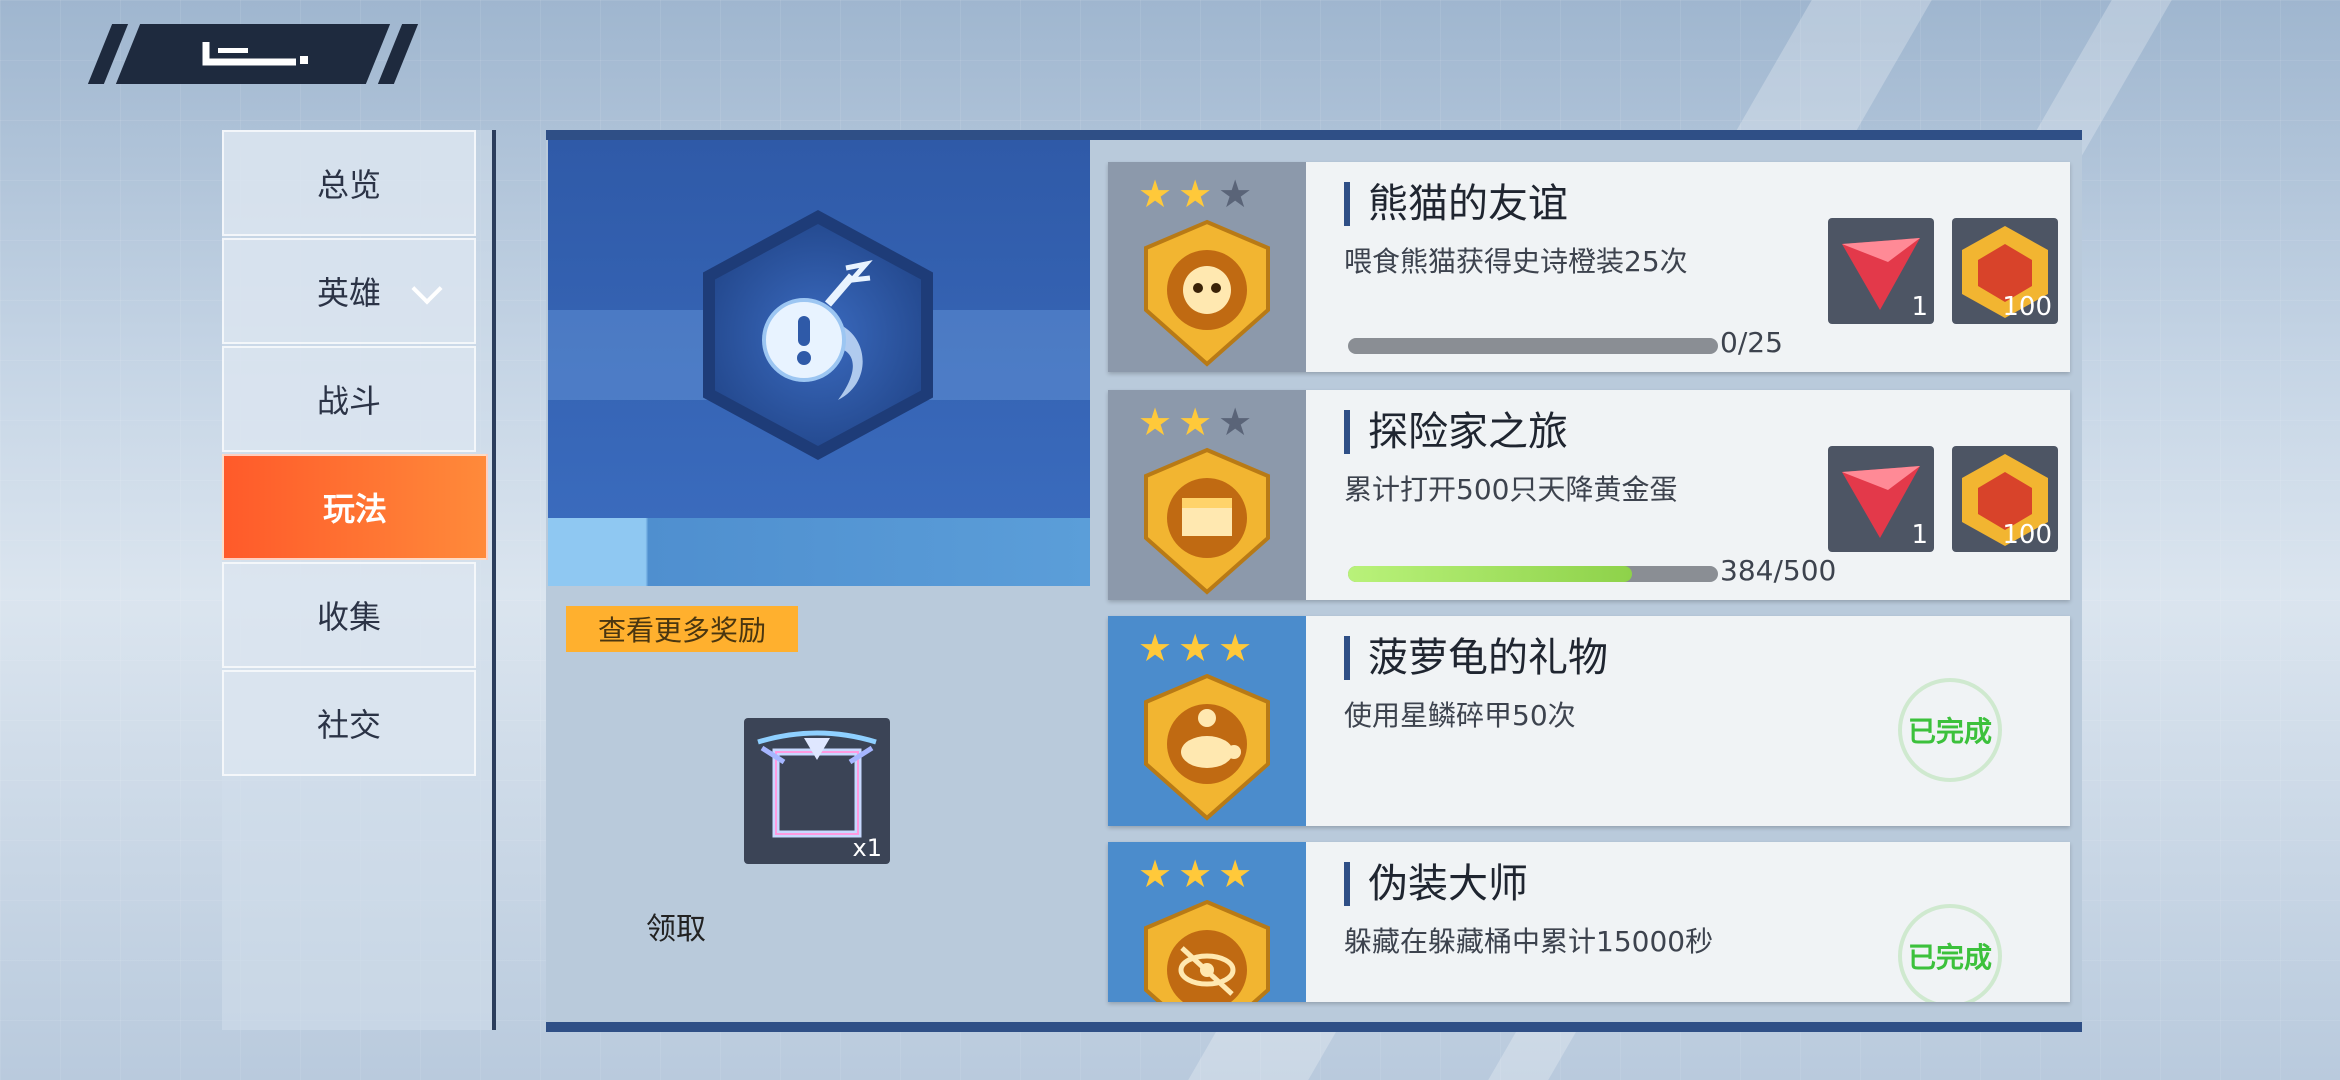 The width and height of the screenshot is (2340, 1080). I want to click on achievement-card: ★★★ 伪装大师 躲藏在躲藏桶中累计15000秒 已完成, so click(1589, 922).